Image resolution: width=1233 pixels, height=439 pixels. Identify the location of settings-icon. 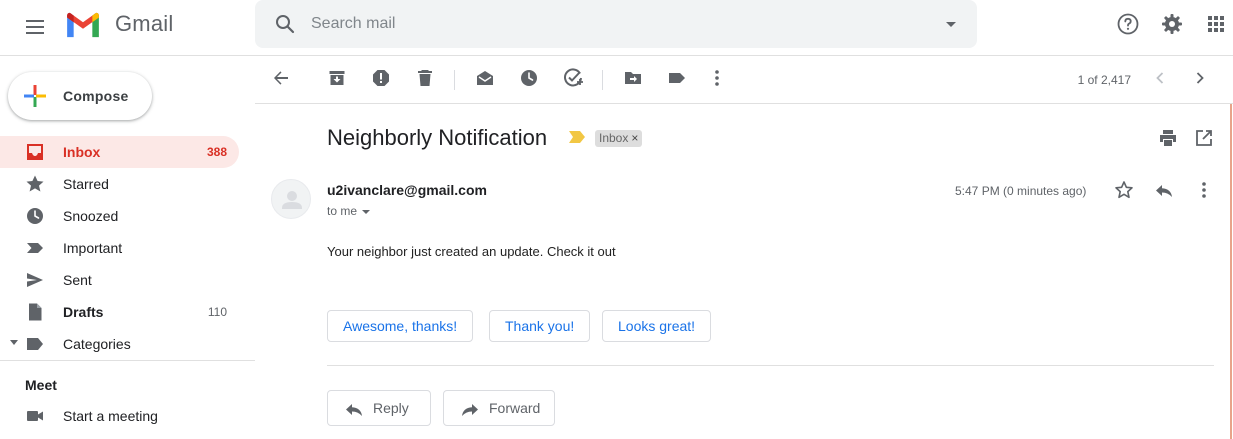
(1172, 24).